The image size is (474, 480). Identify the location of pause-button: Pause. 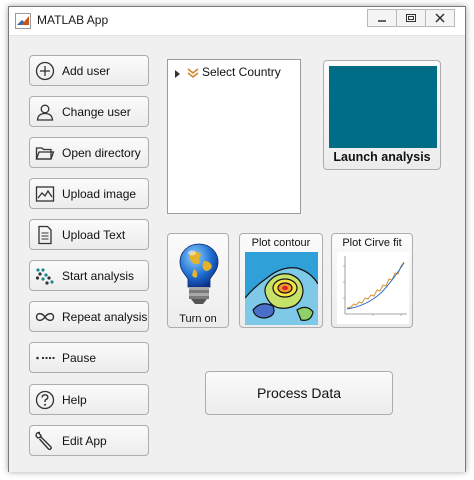
(89, 357).